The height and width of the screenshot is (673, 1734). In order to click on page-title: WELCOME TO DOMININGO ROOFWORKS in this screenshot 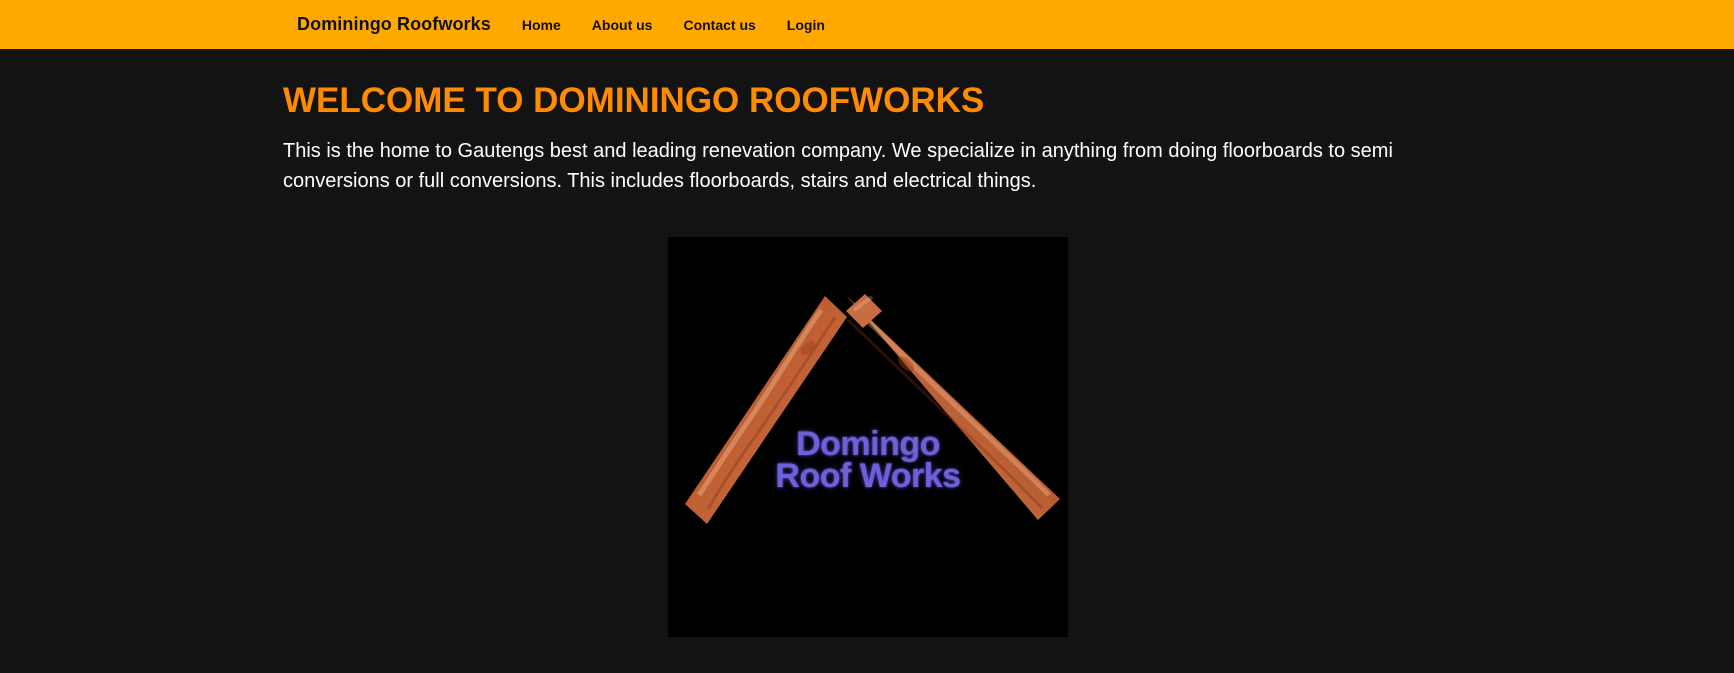, I will do `click(634, 100)`.